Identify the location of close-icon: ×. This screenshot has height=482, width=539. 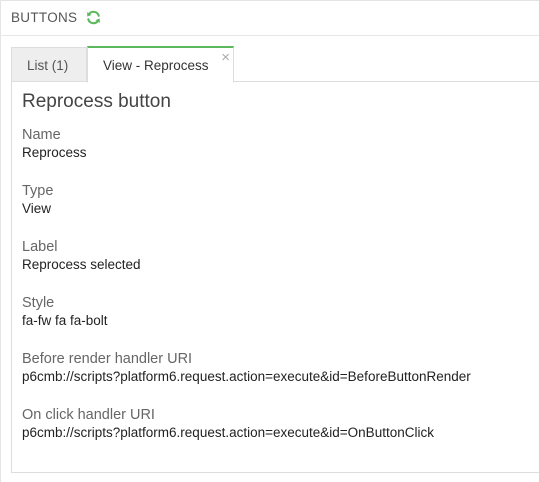
(225, 57).